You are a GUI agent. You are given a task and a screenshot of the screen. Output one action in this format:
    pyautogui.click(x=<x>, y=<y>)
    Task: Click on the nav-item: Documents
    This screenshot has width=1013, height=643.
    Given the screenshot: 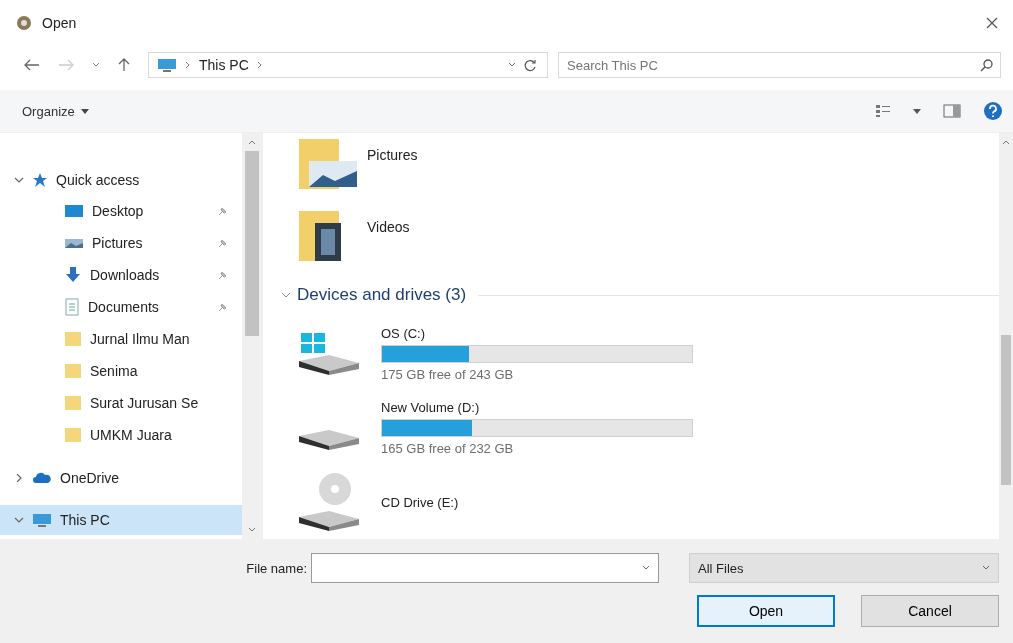 What is the action you would take?
    pyautogui.click(x=121, y=307)
    